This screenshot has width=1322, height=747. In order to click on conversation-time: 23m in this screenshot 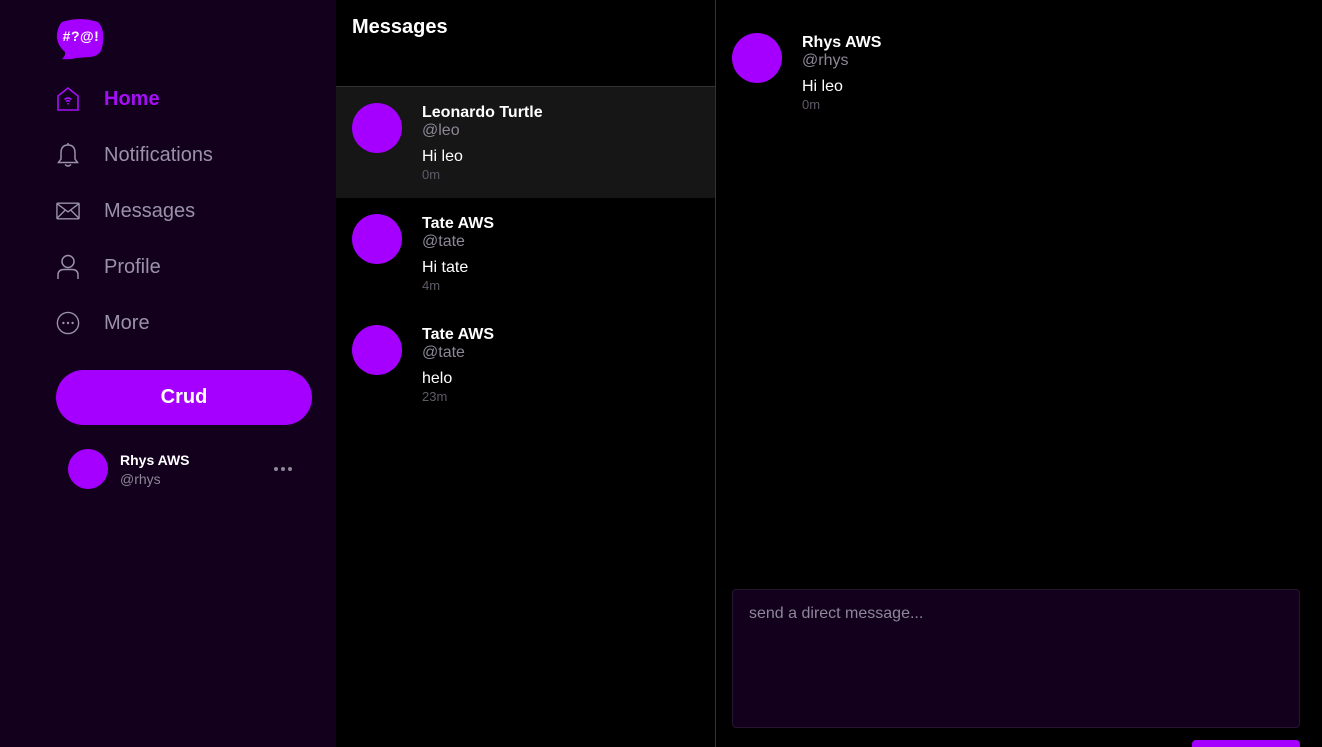, I will do `click(435, 396)`.